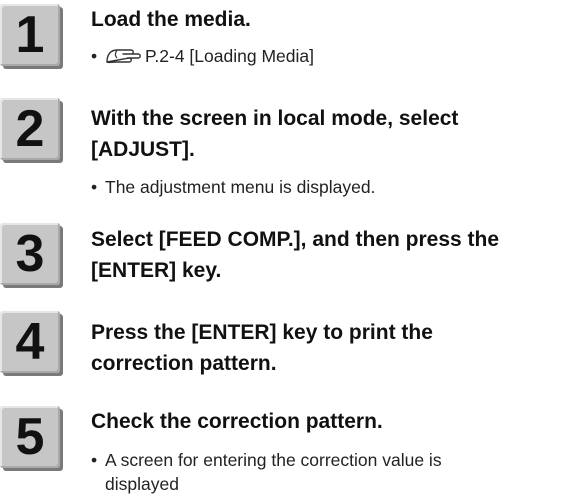  I want to click on step-number-2: 2, so click(30, 129).